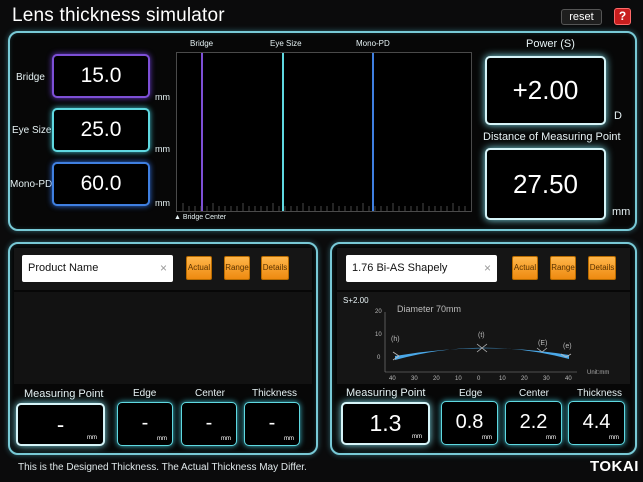 This screenshot has width=643, height=482. What do you see at coordinates (386, 393) in the screenshot?
I see `right-measuring-point-label: Measuring Point` at bounding box center [386, 393].